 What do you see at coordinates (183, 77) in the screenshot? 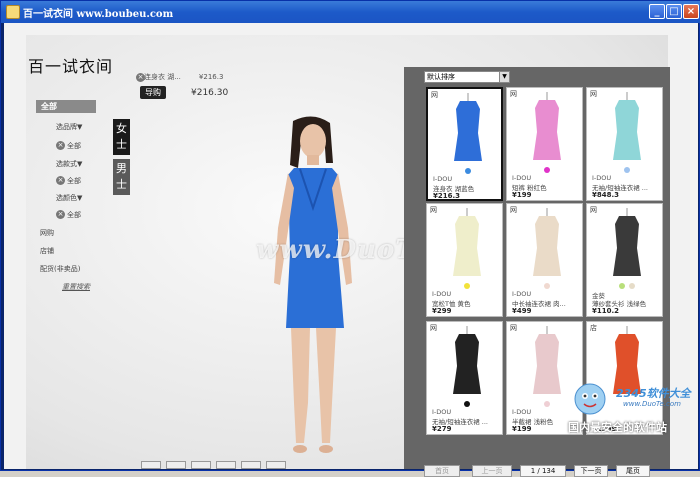
I see `cart-item: 连身衣 湖... ¥216.3` at bounding box center [183, 77].